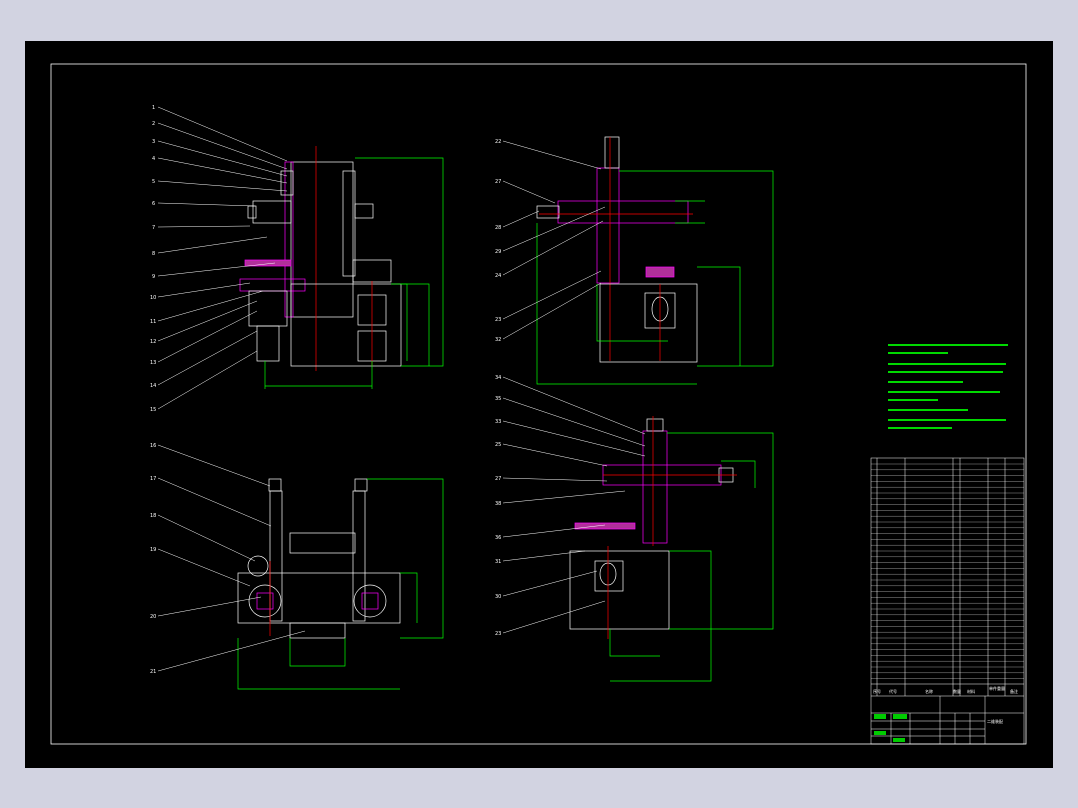  What do you see at coordinates (153, 479) in the screenshot?
I see `svg-text: 17` at bounding box center [153, 479].